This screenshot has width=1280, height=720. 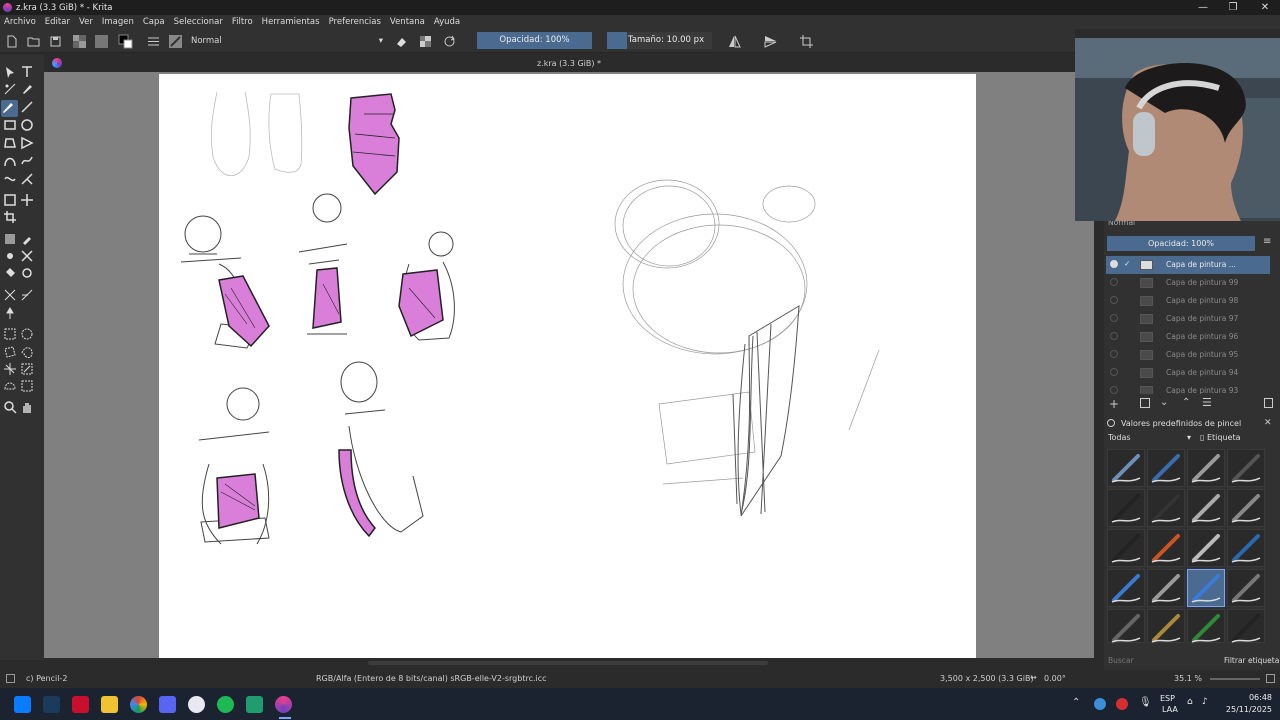 I want to click on tray-chevron-icon: ⌃, so click(x=1076, y=702).